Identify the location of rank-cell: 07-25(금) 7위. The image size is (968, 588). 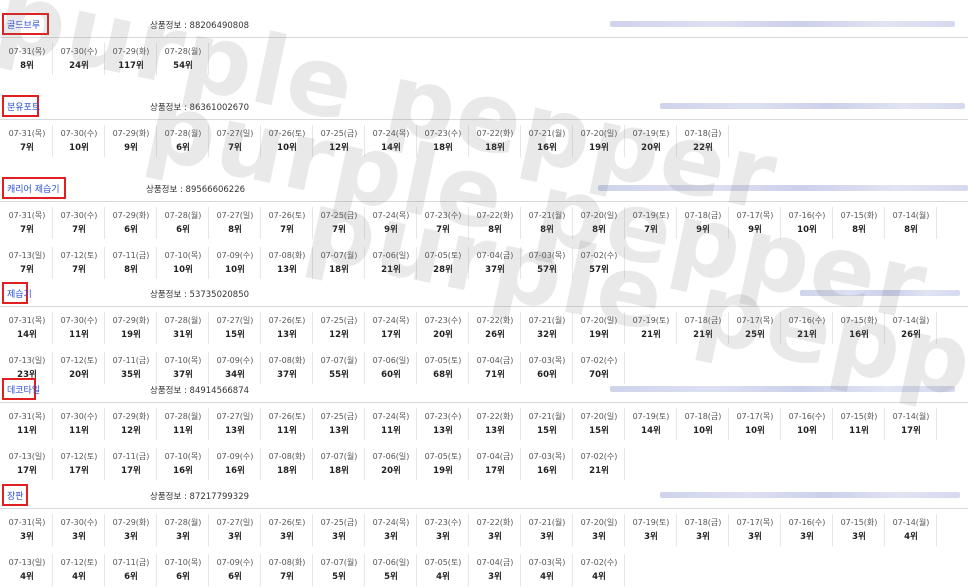
(339, 223).